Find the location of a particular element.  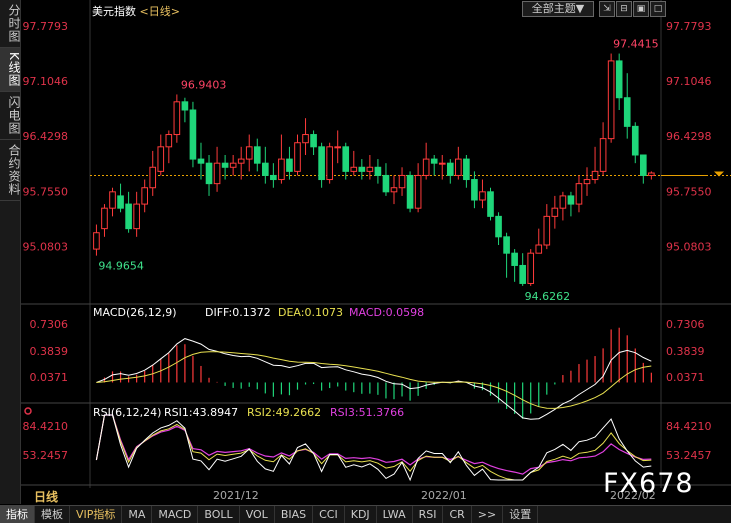

macd-y-tick: 0.3839 is located at coordinates (685, 351).